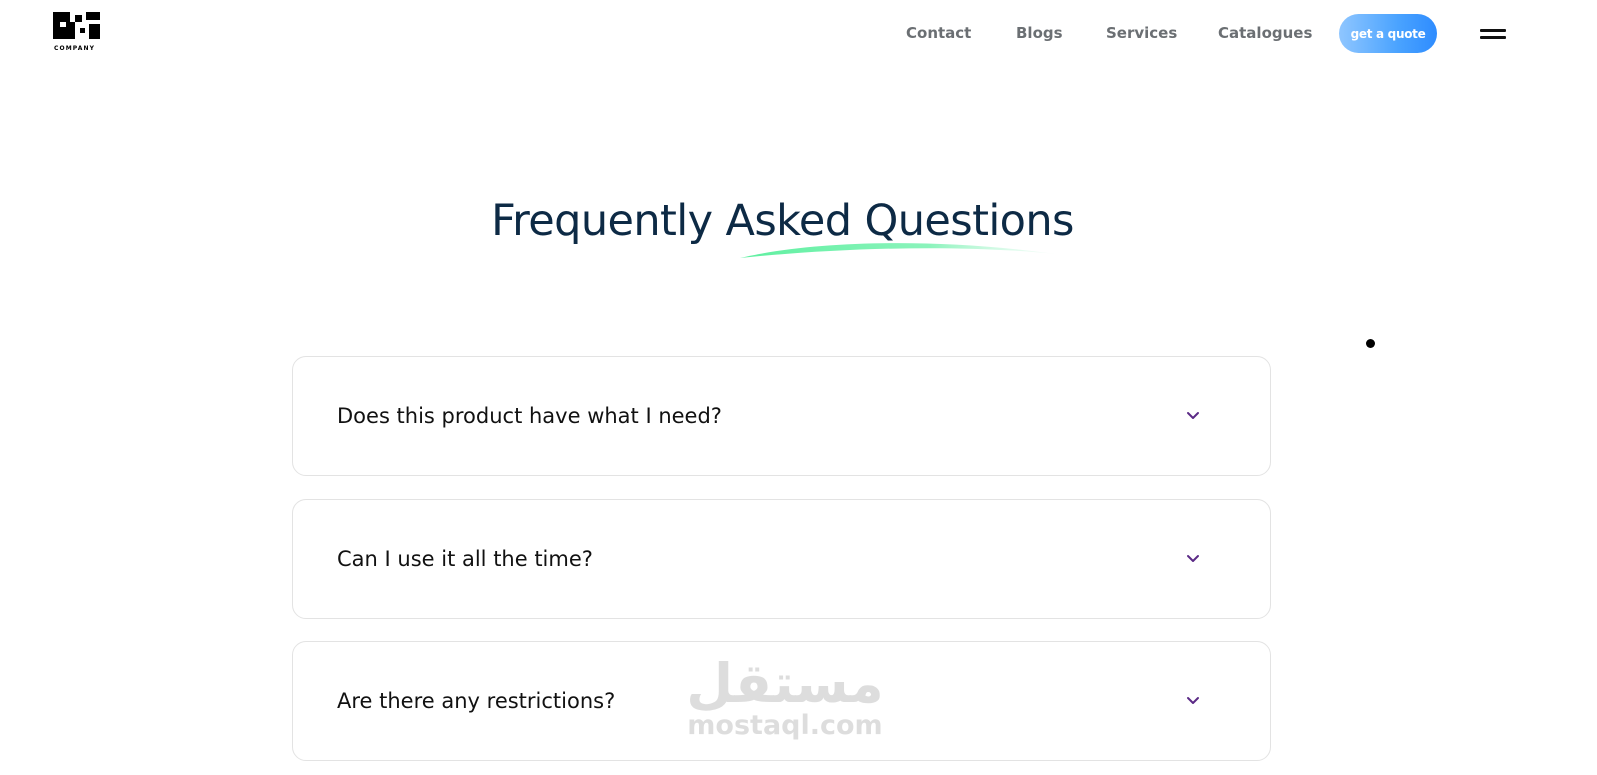  Describe the element at coordinates (529, 416) in the screenshot. I see `faq-question: Does this product have what I need?` at that location.